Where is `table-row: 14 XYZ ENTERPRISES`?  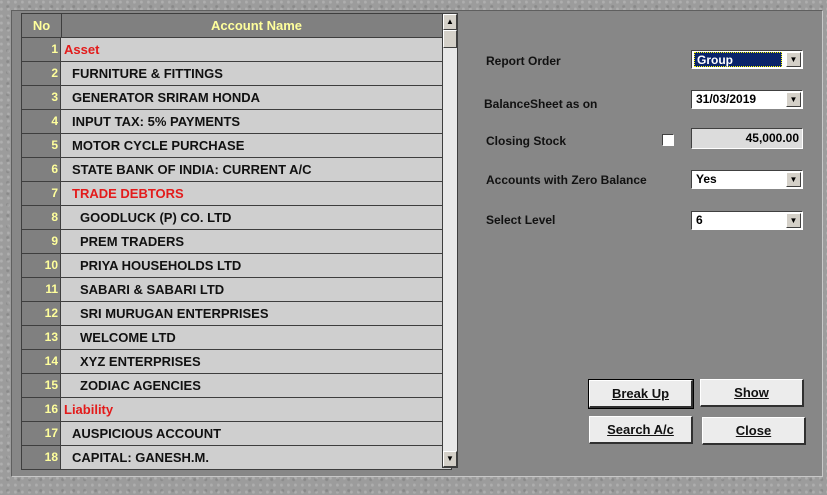
table-row: 14 XYZ ENTERPRISES is located at coordinates (236, 362).